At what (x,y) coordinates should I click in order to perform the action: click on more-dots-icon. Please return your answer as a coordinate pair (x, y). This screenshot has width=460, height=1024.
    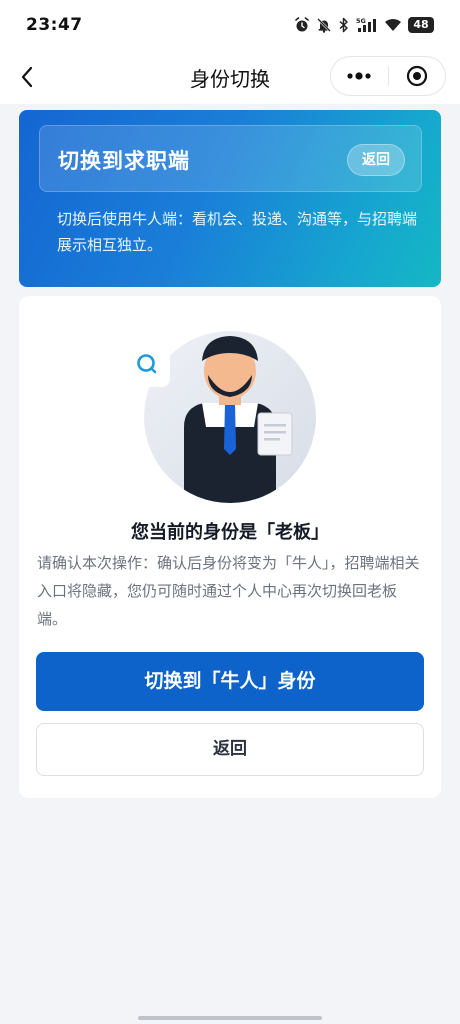
    Looking at the image, I should click on (359, 76).